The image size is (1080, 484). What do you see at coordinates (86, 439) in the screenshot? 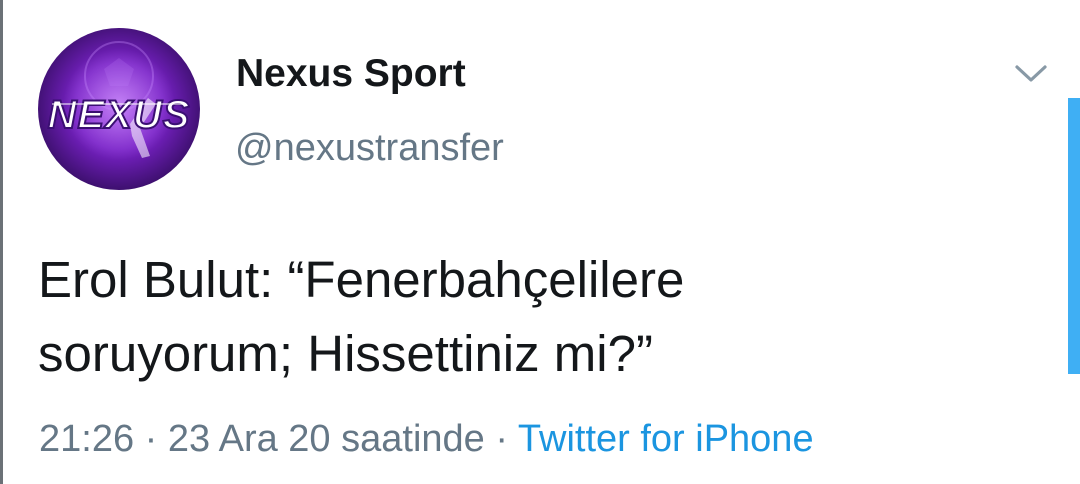
I see `tweet-time: 21:26` at bounding box center [86, 439].